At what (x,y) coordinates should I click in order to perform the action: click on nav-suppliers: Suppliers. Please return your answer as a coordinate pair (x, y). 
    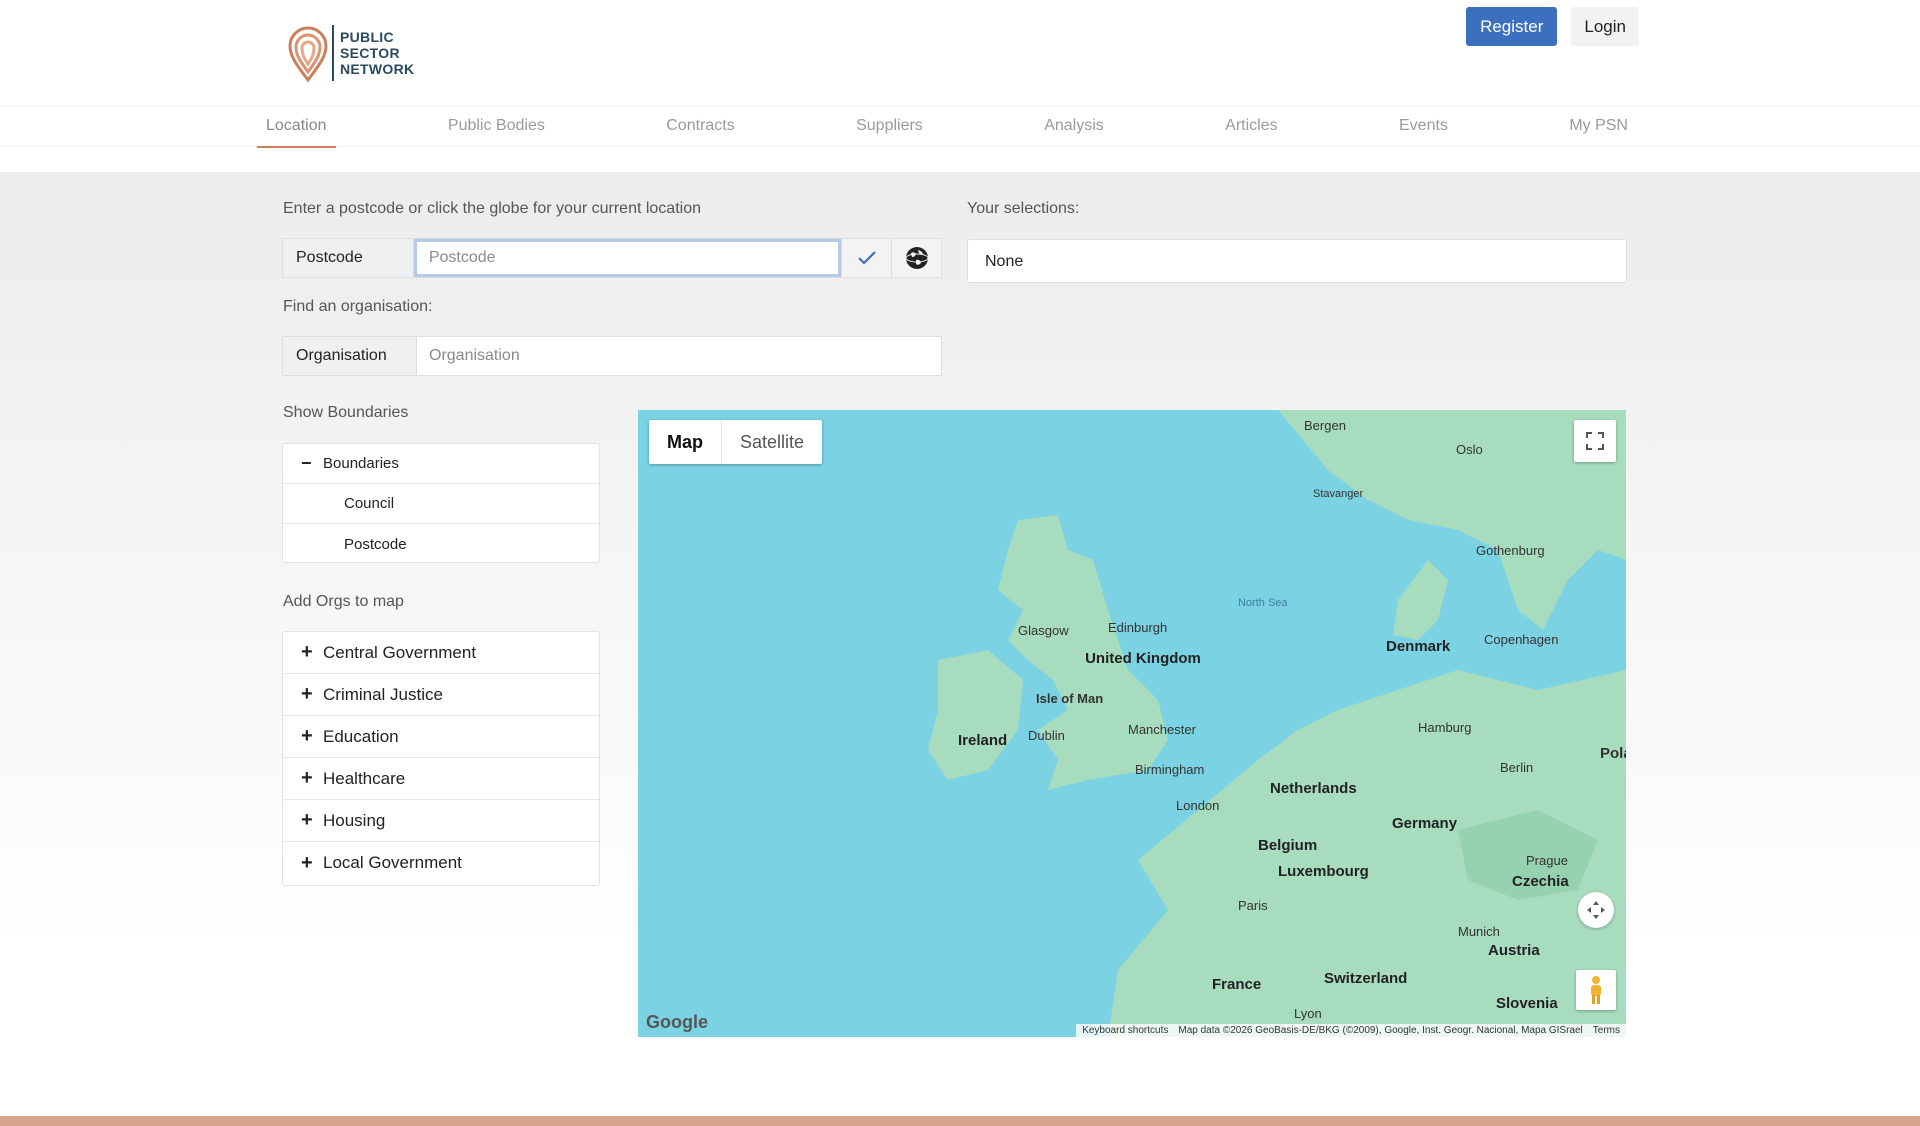
    Looking at the image, I should click on (889, 127).